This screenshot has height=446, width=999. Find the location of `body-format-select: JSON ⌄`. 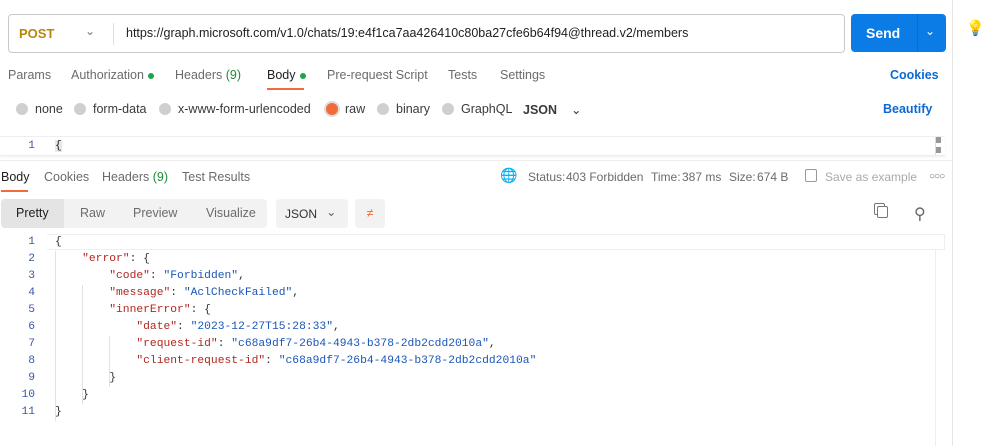

body-format-select: JSON ⌄ is located at coordinates (552, 110).